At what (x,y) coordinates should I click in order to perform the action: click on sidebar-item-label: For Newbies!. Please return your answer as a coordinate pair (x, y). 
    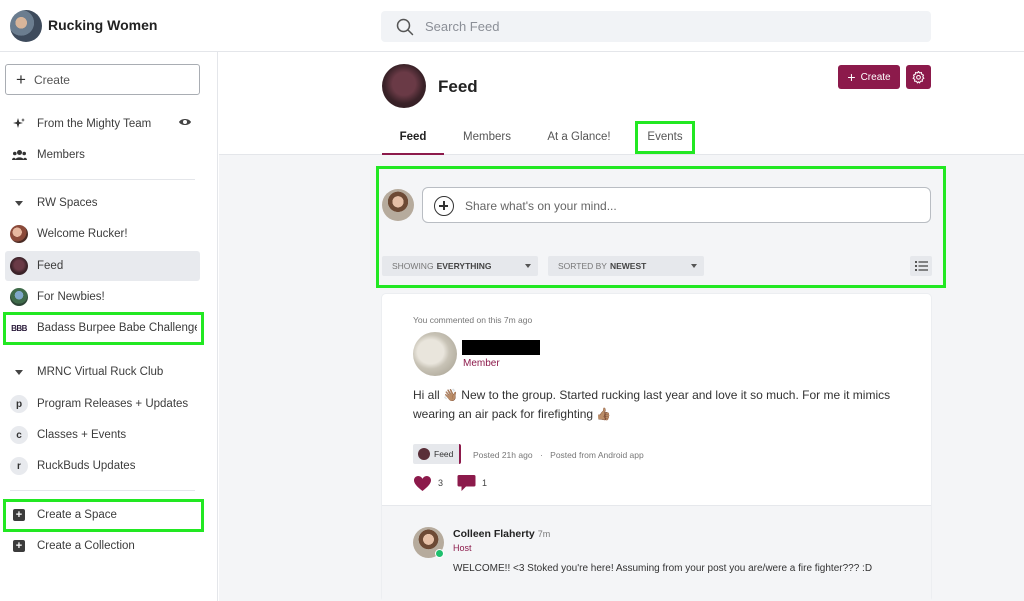
    Looking at the image, I should click on (71, 297).